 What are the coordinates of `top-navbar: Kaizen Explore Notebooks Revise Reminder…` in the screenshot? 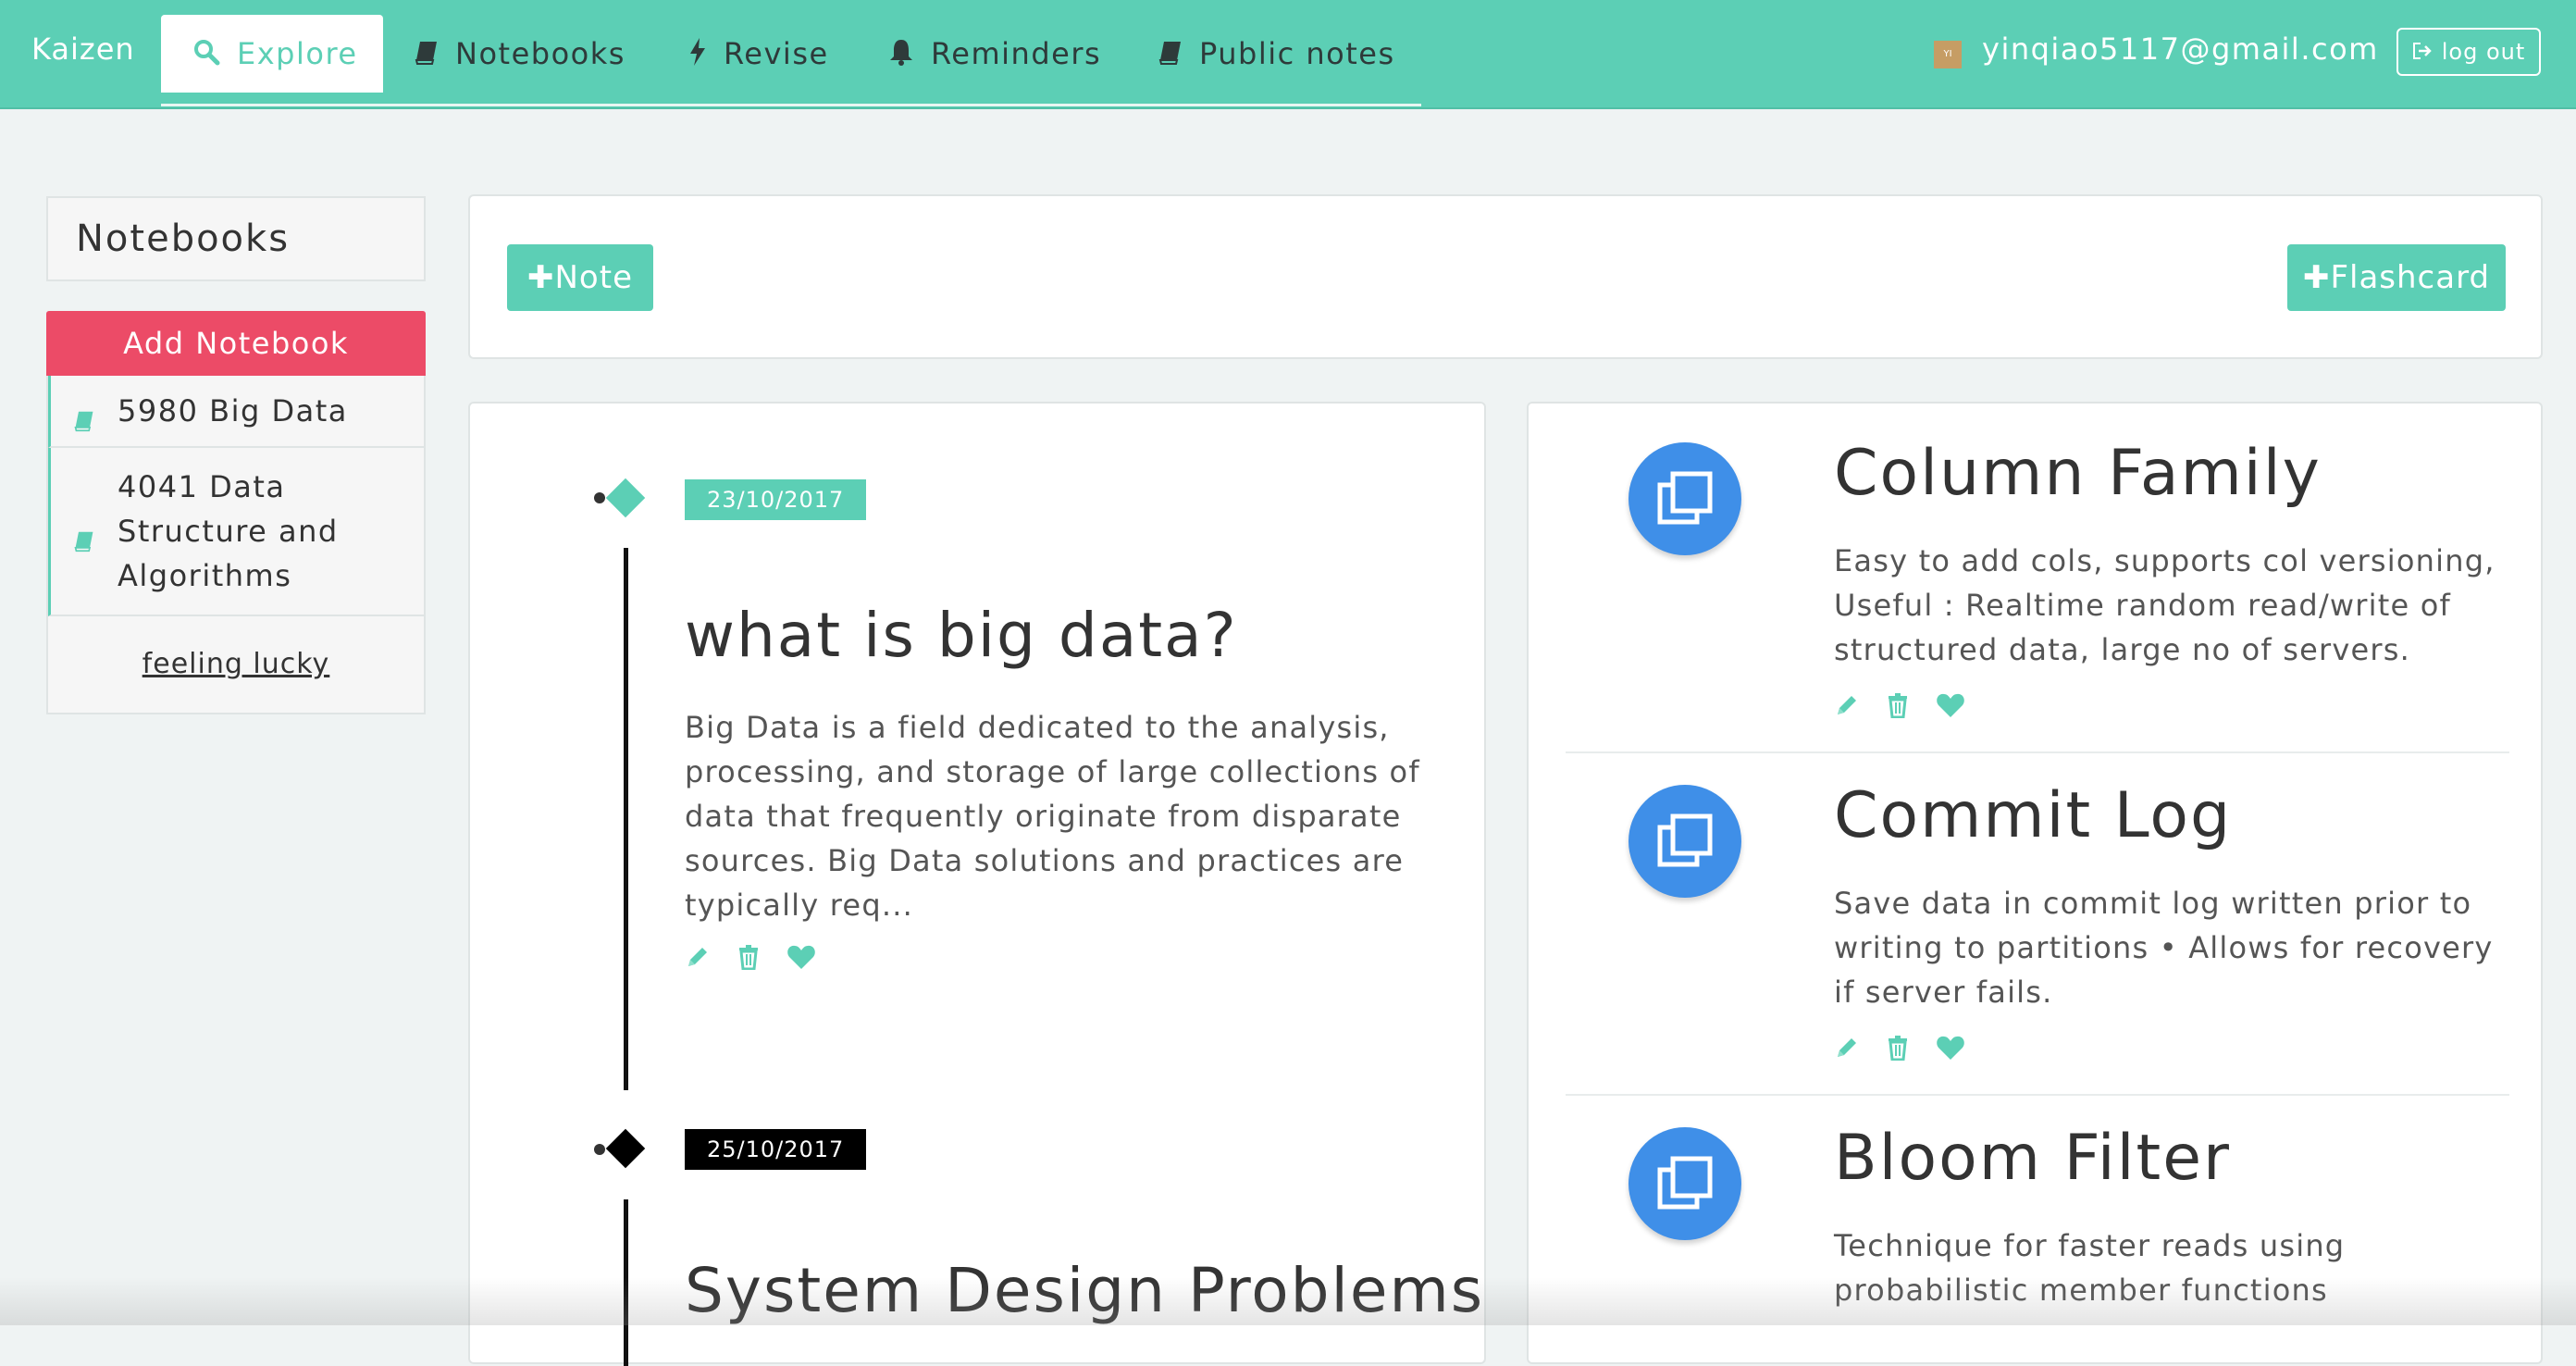 It's located at (1288, 55).